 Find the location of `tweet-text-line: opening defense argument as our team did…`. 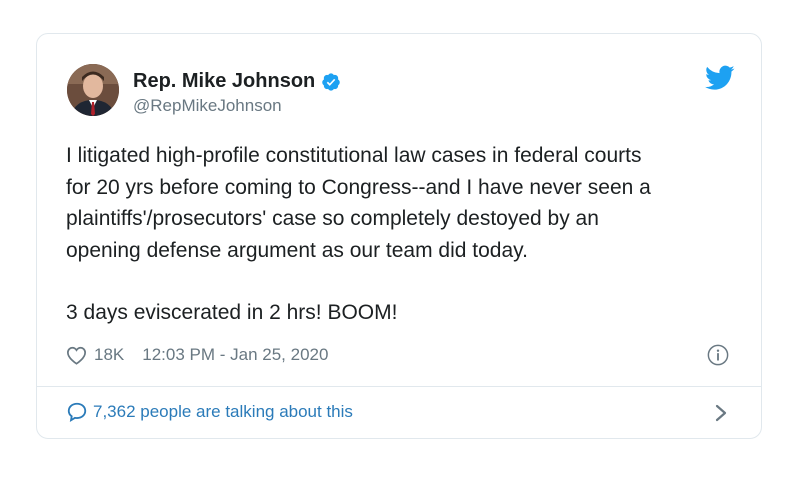

tweet-text-line: opening defense argument as our team did… is located at coordinates (297, 250).